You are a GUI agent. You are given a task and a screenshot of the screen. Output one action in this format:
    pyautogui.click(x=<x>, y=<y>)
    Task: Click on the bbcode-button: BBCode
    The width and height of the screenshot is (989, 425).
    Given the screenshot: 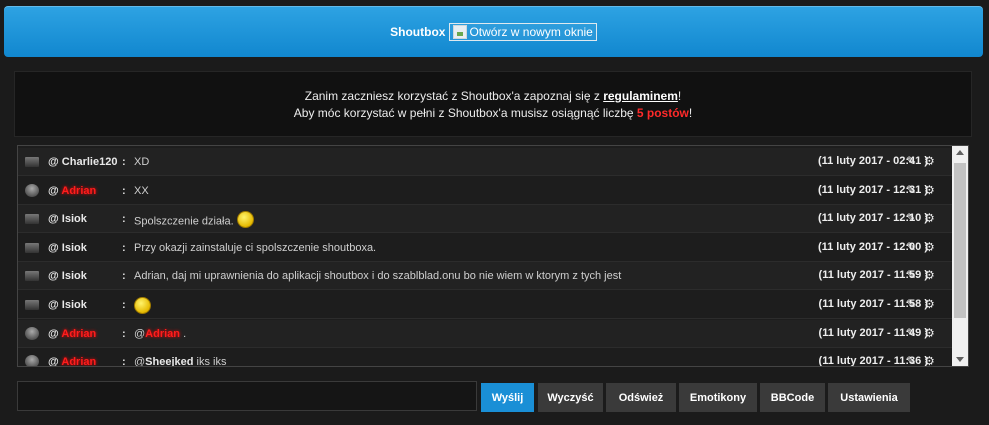 What is the action you would take?
    pyautogui.click(x=792, y=397)
    